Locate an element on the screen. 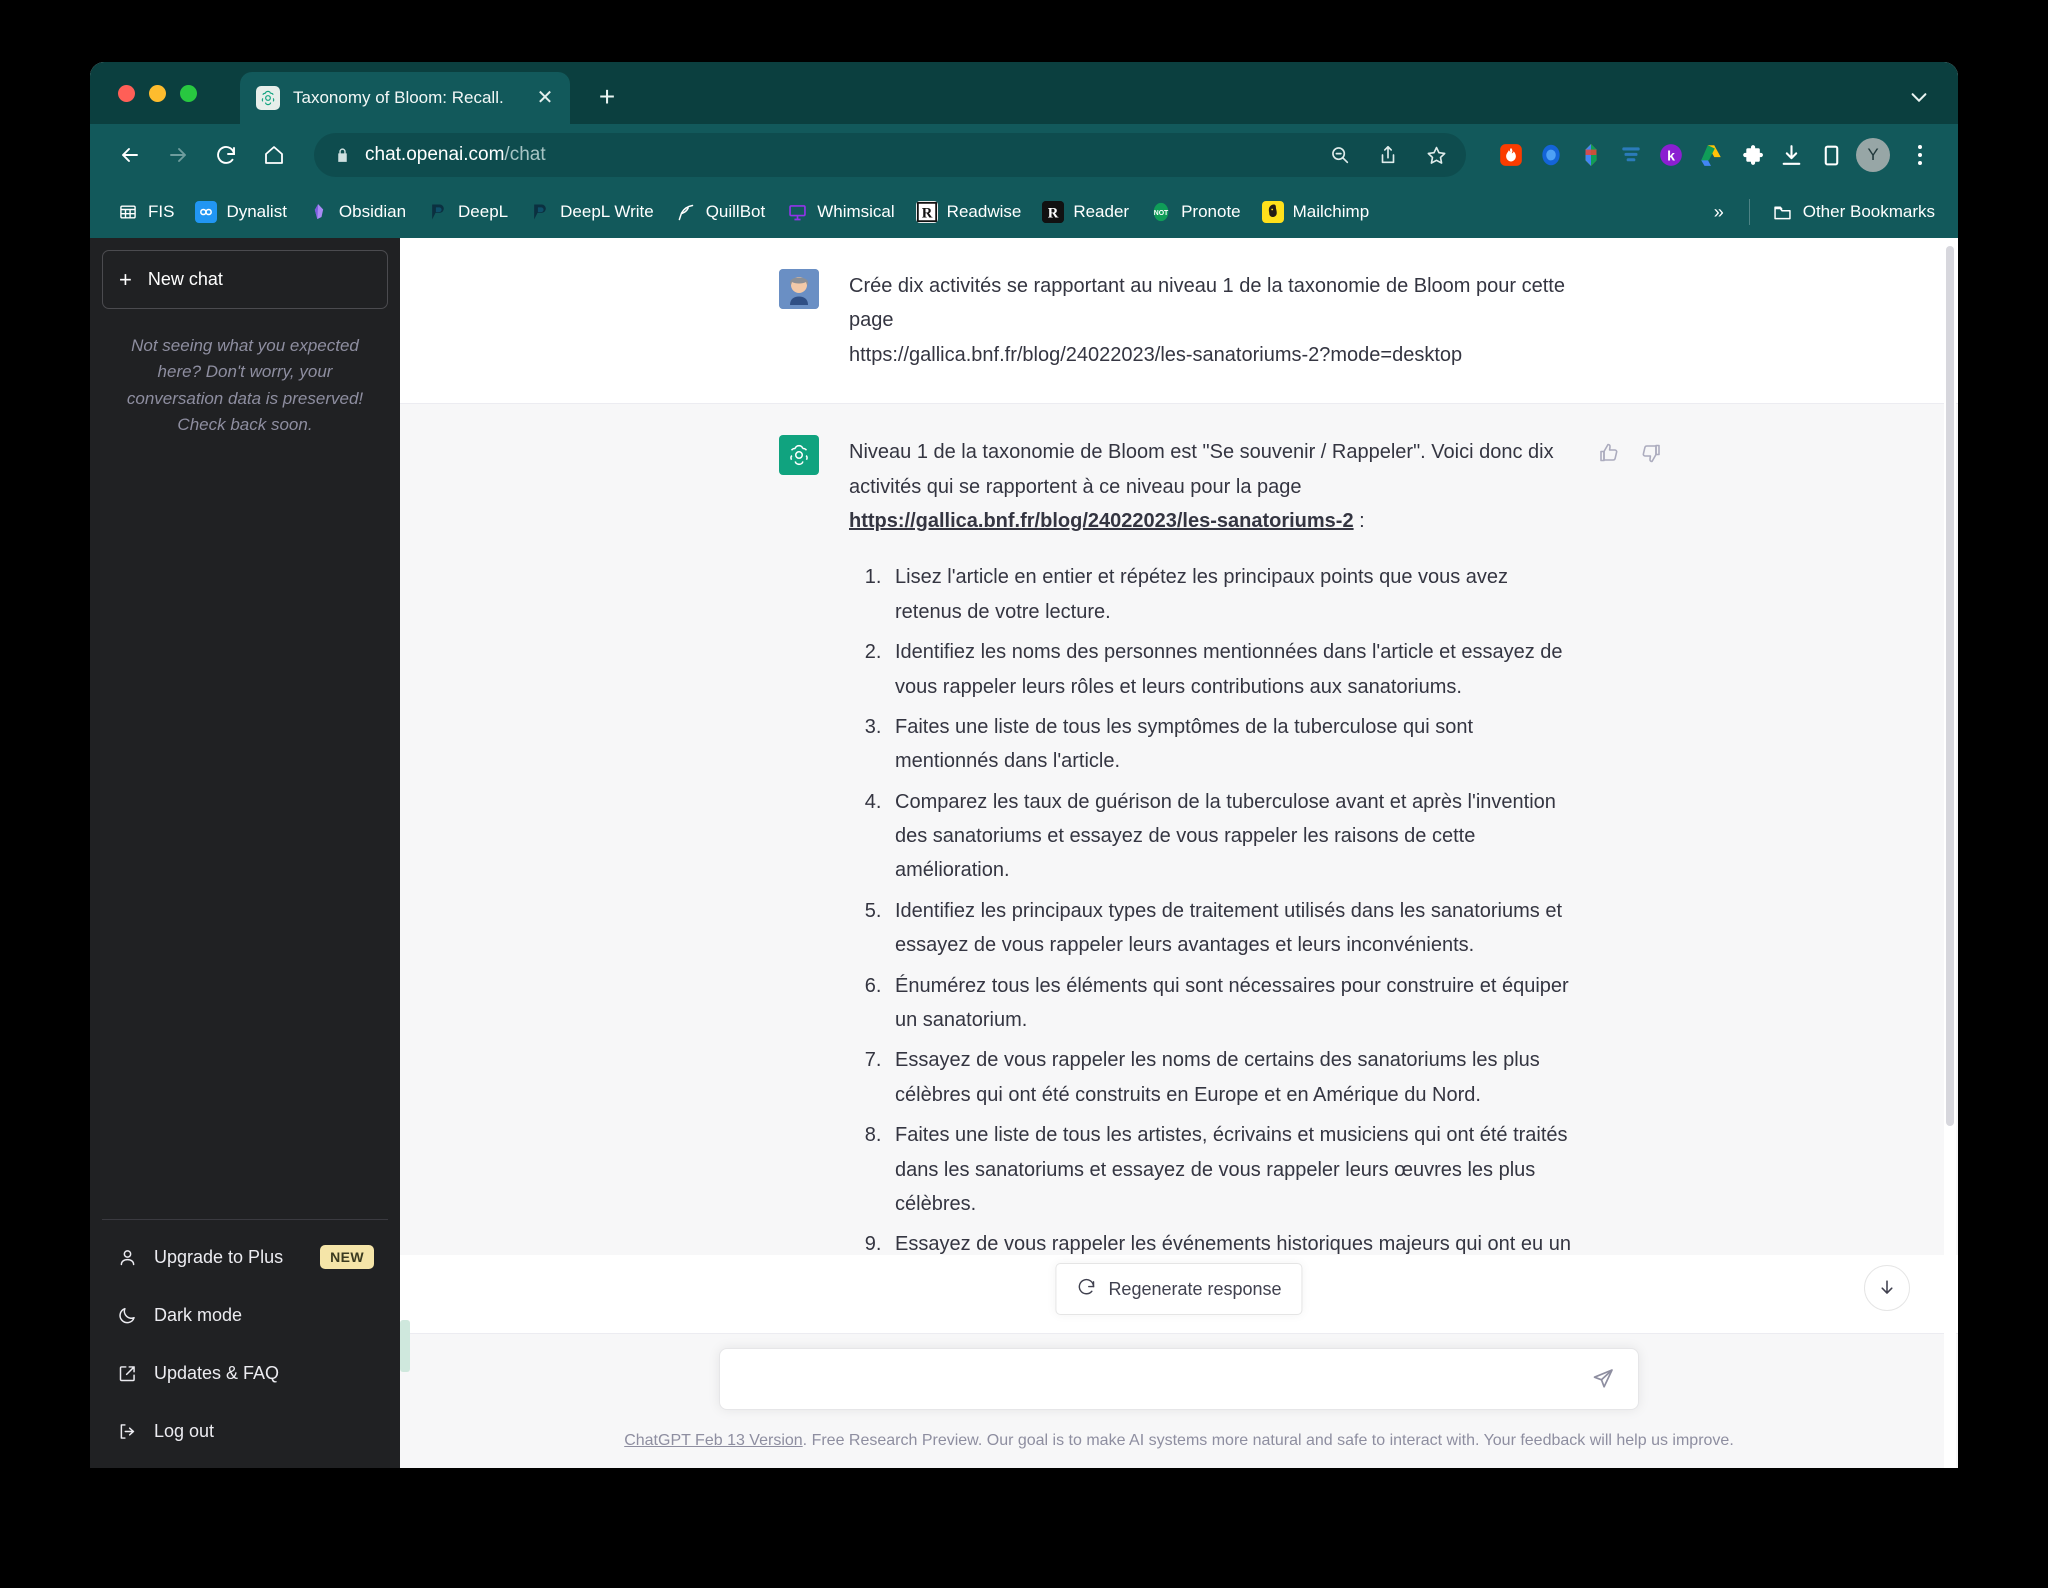 The image size is (2048, 1588). other-bookmarks-label: Other Bookmarks is located at coordinates (1868, 211).